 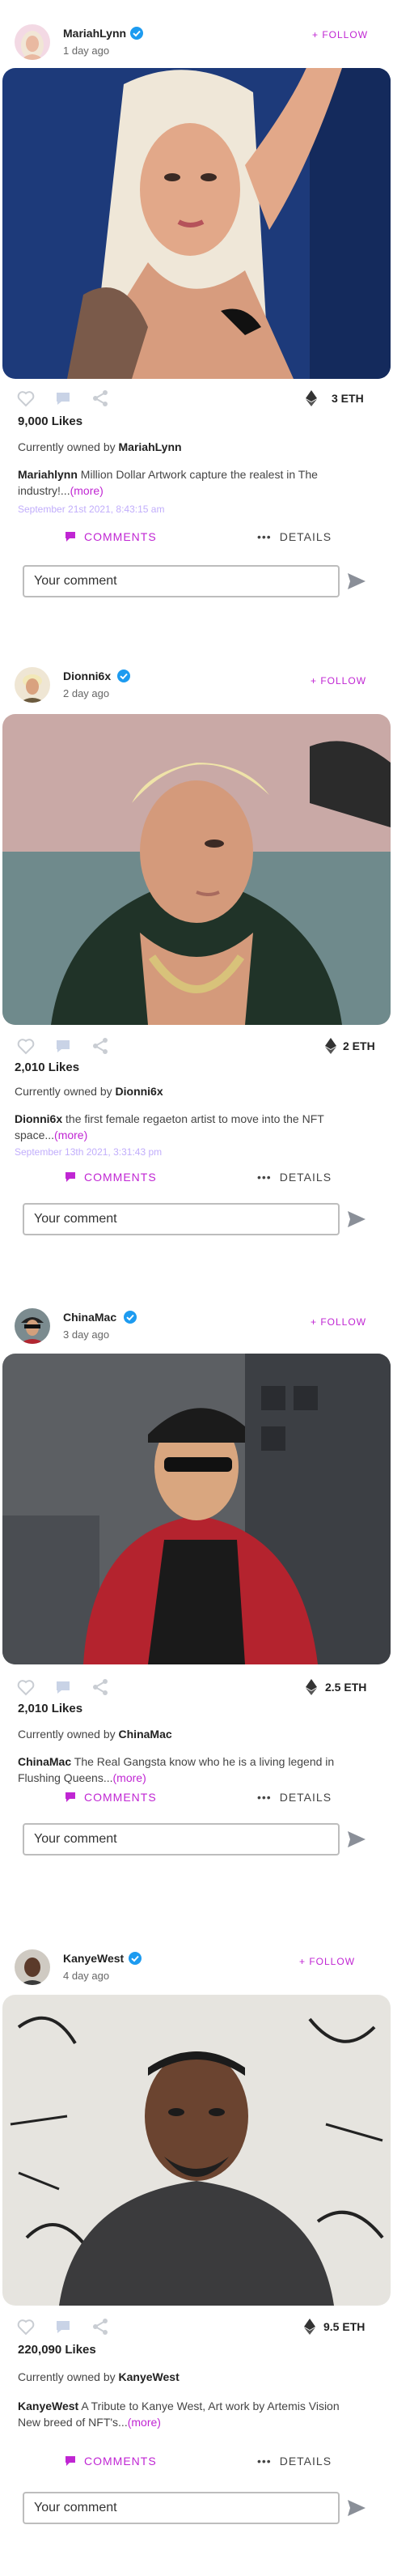 I want to click on ownership-line: Currently owned by Dionni6x, so click(x=89, y=1091).